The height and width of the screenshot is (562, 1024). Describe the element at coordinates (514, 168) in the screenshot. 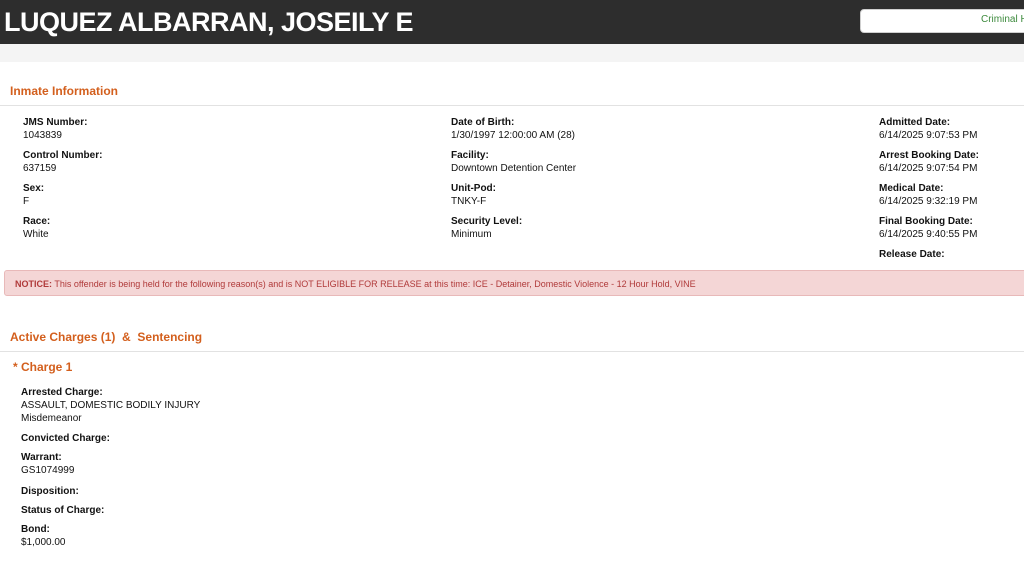

I see `facility-value: Downtown Detention Center` at that location.